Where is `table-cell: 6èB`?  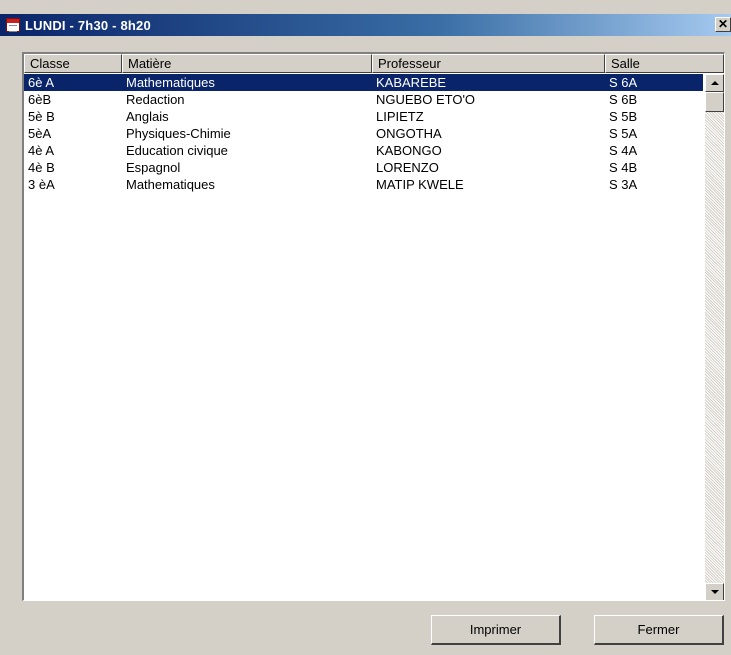 table-cell: 6èB is located at coordinates (40, 99).